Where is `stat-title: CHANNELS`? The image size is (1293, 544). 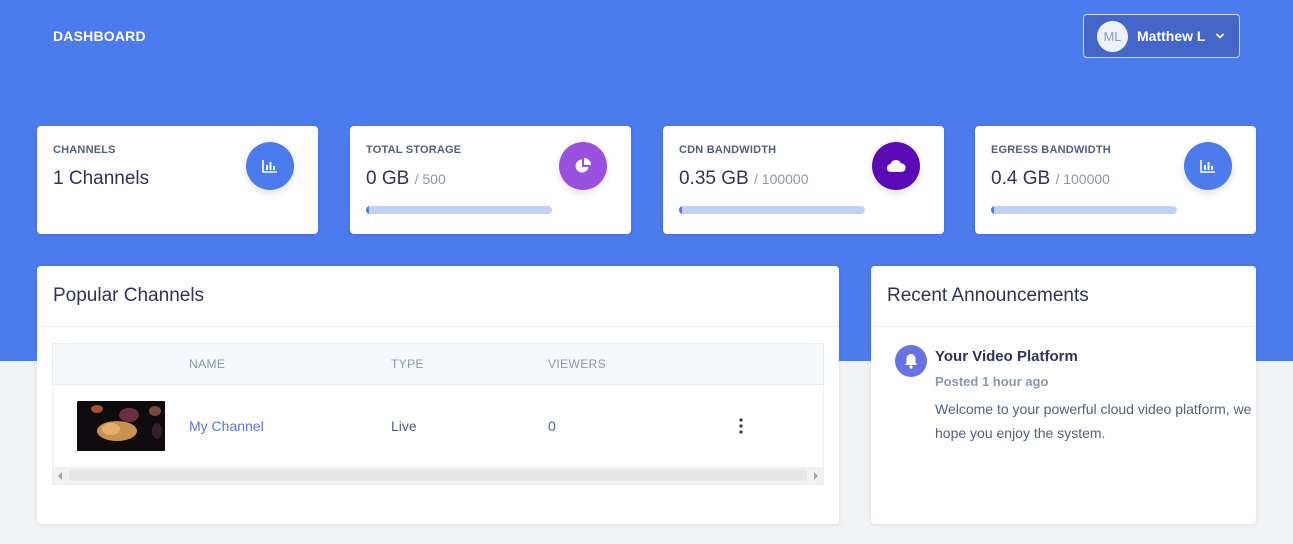
stat-title: CHANNELS is located at coordinates (84, 150).